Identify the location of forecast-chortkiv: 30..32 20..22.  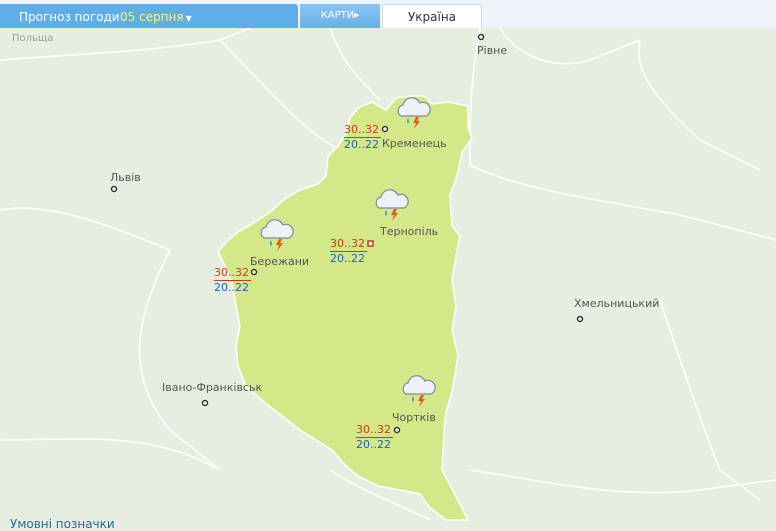
(374, 437).